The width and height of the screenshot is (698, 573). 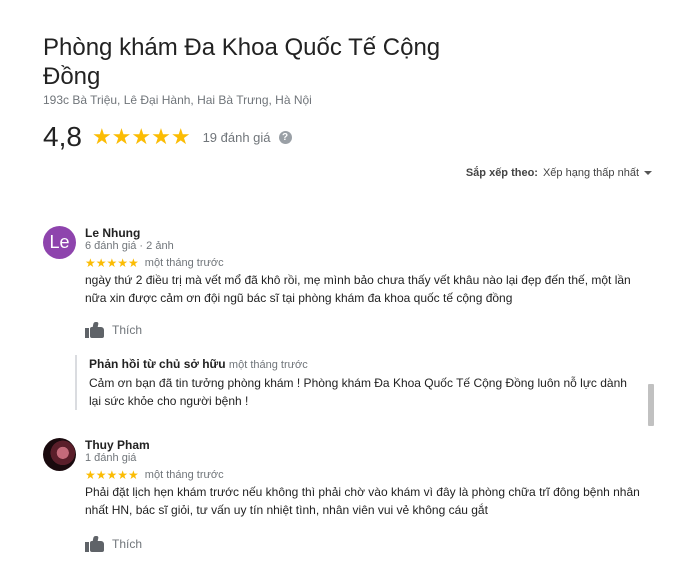 What do you see at coordinates (237, 137) in the screenshot?
I see `review-count-link: 19 đánh giá` at bounding box center [237, 137].